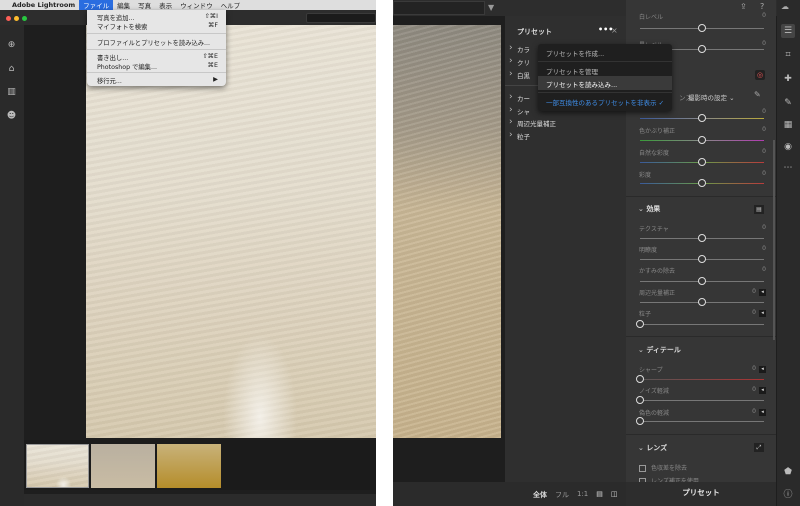 The height and width of the screenshot is (506, 800). What do you see at coordinates (144, 5) in the screenshot?
I see `menu-photo: 写真` at bounding box center [144, 5].